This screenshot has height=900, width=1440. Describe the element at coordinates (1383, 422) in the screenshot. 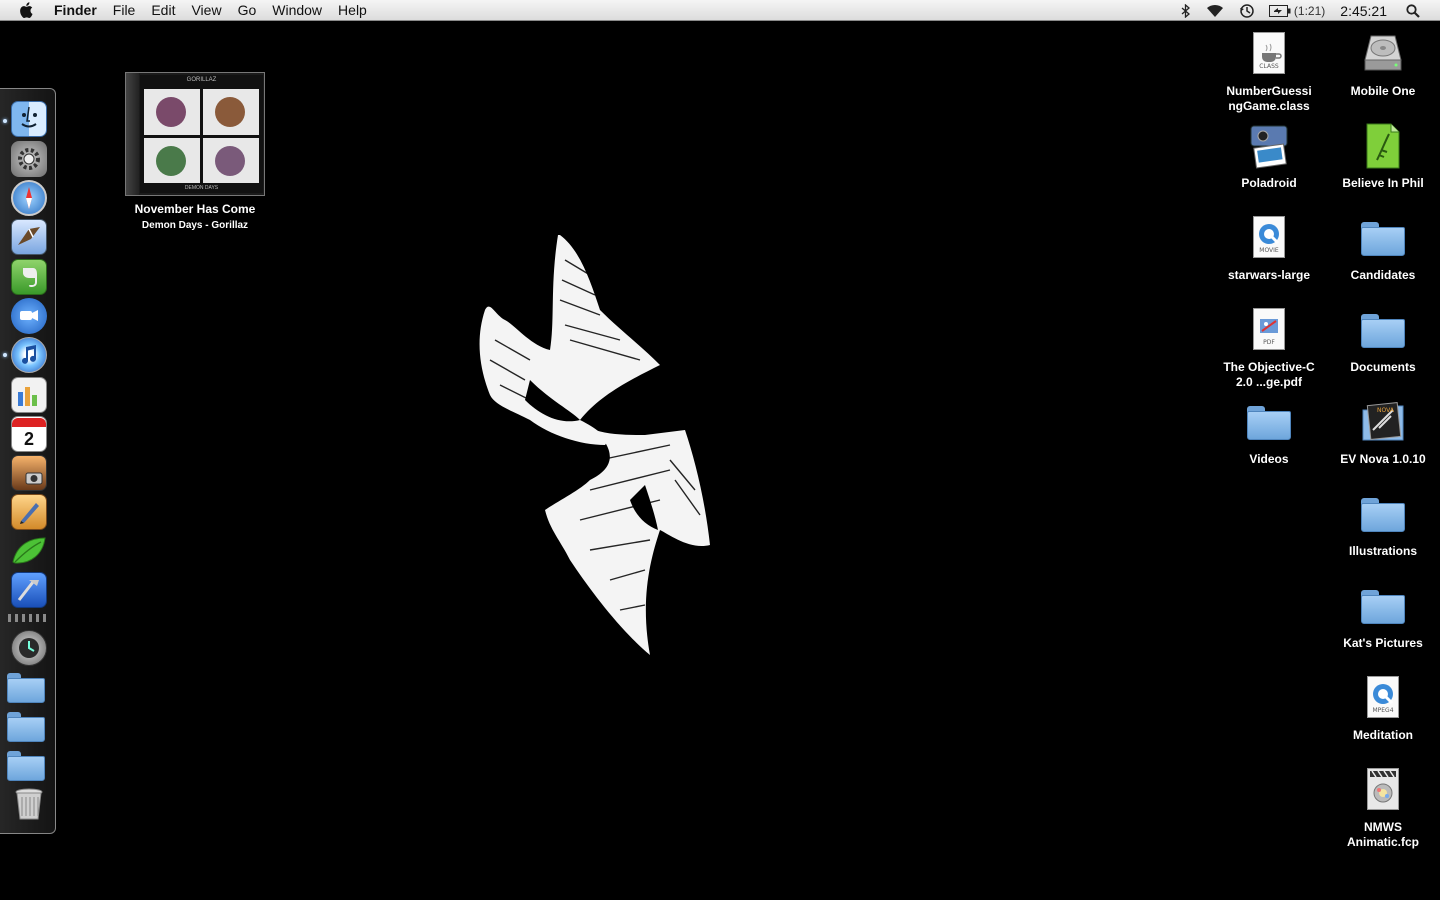

I see `ev-nova-app-folder-icon: NOVA` at that location.